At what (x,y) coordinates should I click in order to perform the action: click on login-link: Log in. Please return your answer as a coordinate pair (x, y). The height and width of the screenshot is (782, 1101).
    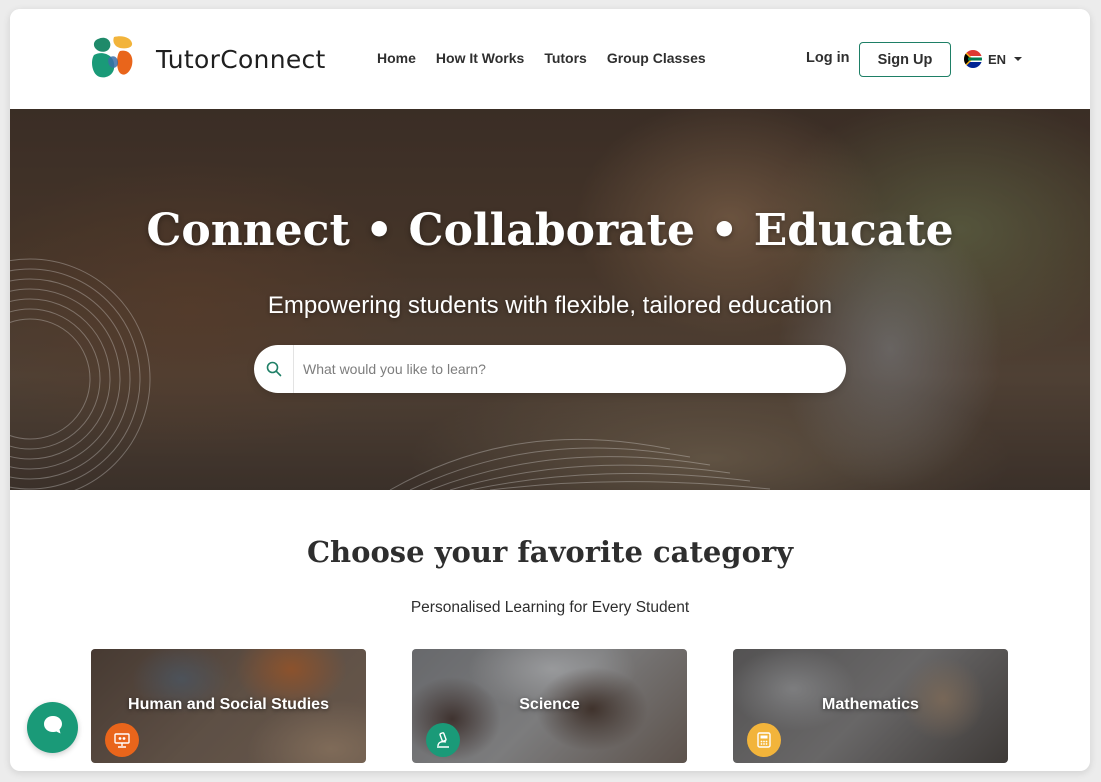
    Looking at the image, I should click on (828, 58).